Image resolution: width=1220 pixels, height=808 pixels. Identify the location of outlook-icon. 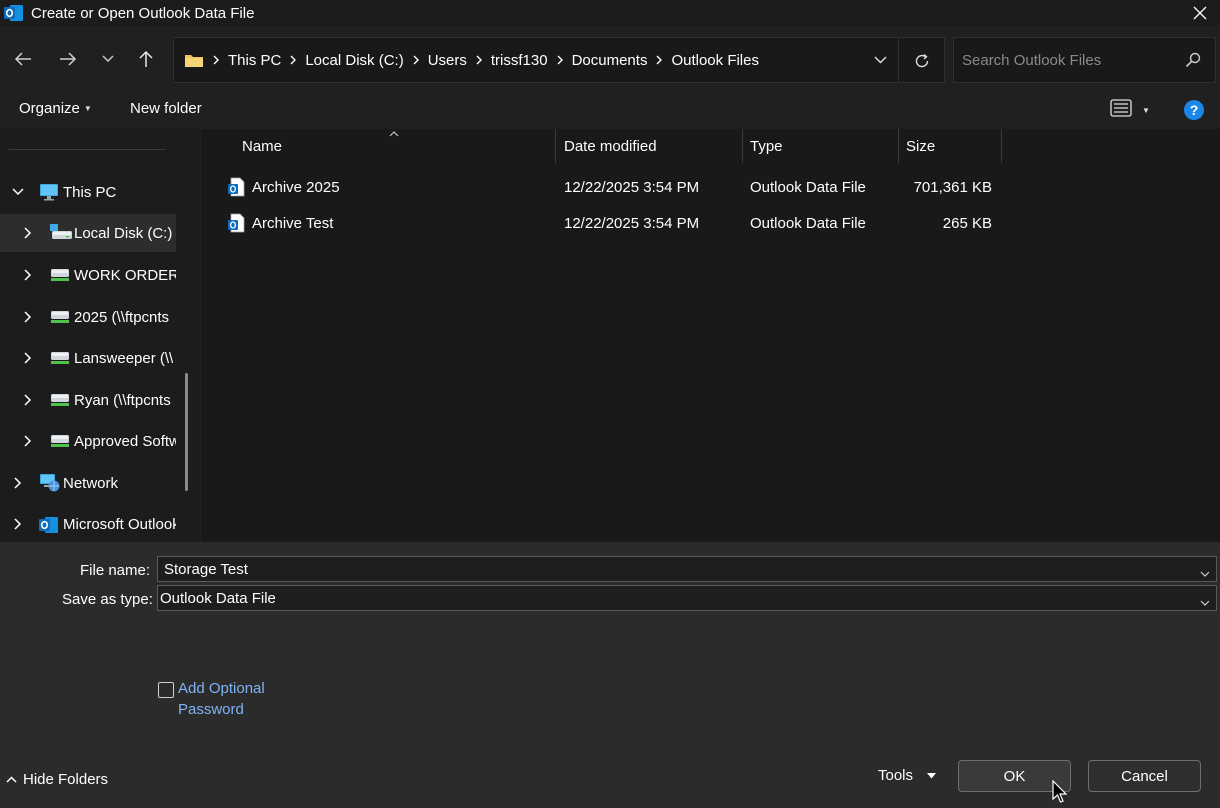
(49, 524).